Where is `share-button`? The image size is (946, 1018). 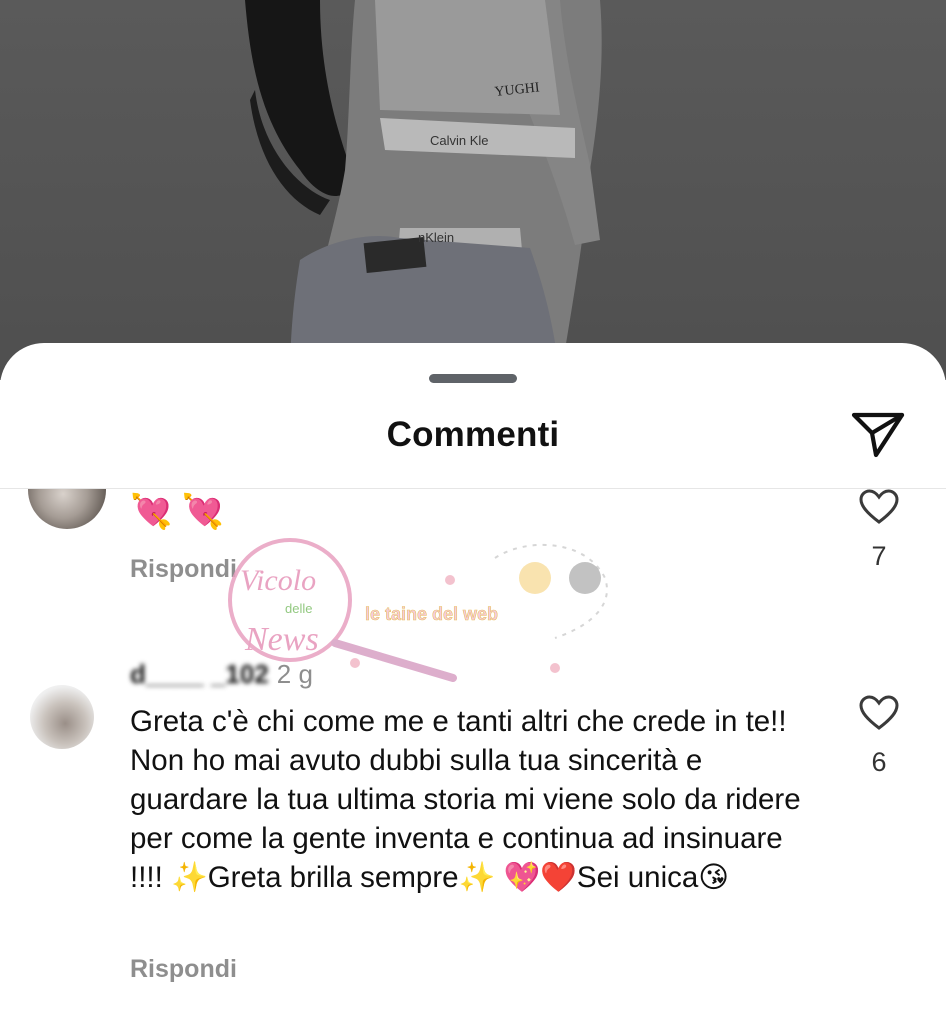 share-button is located at coordinates (878, 435).